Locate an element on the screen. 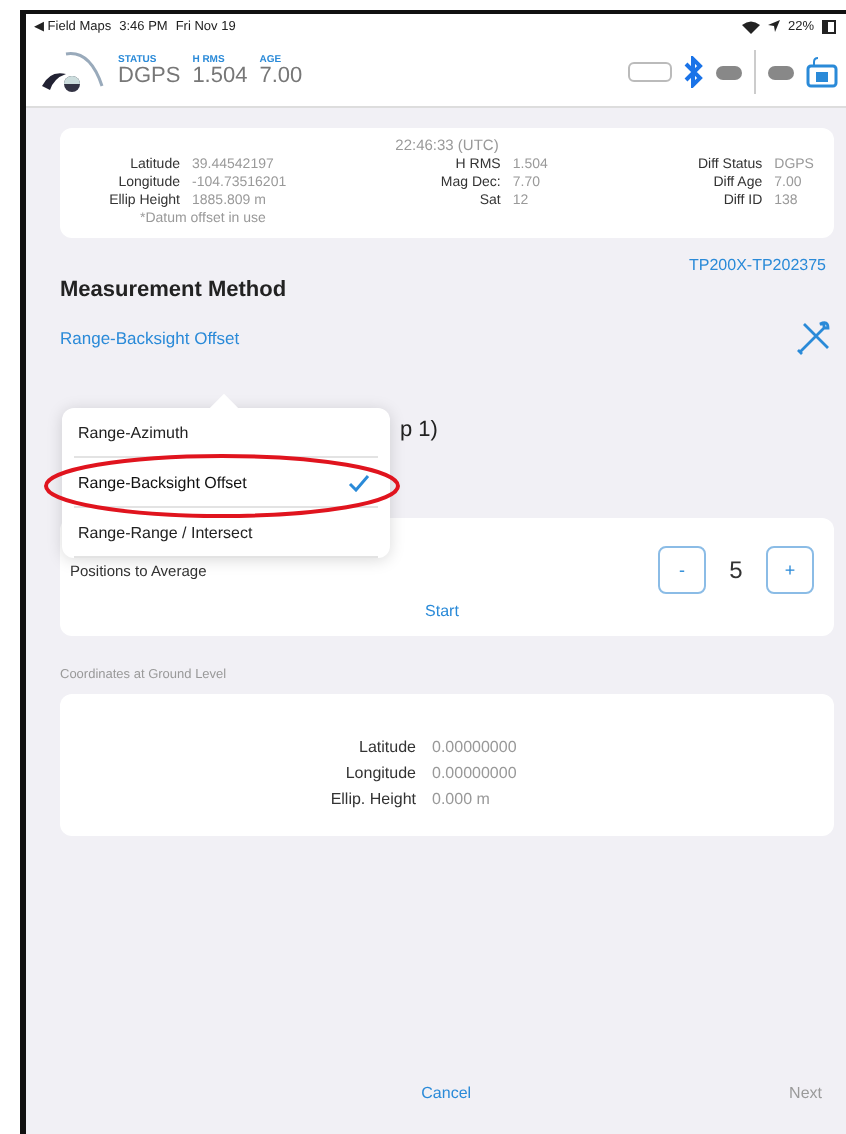 This screenshot has height=1134, width=846. menu-option: Range-Azimuth is located at coordinates (226, 433).